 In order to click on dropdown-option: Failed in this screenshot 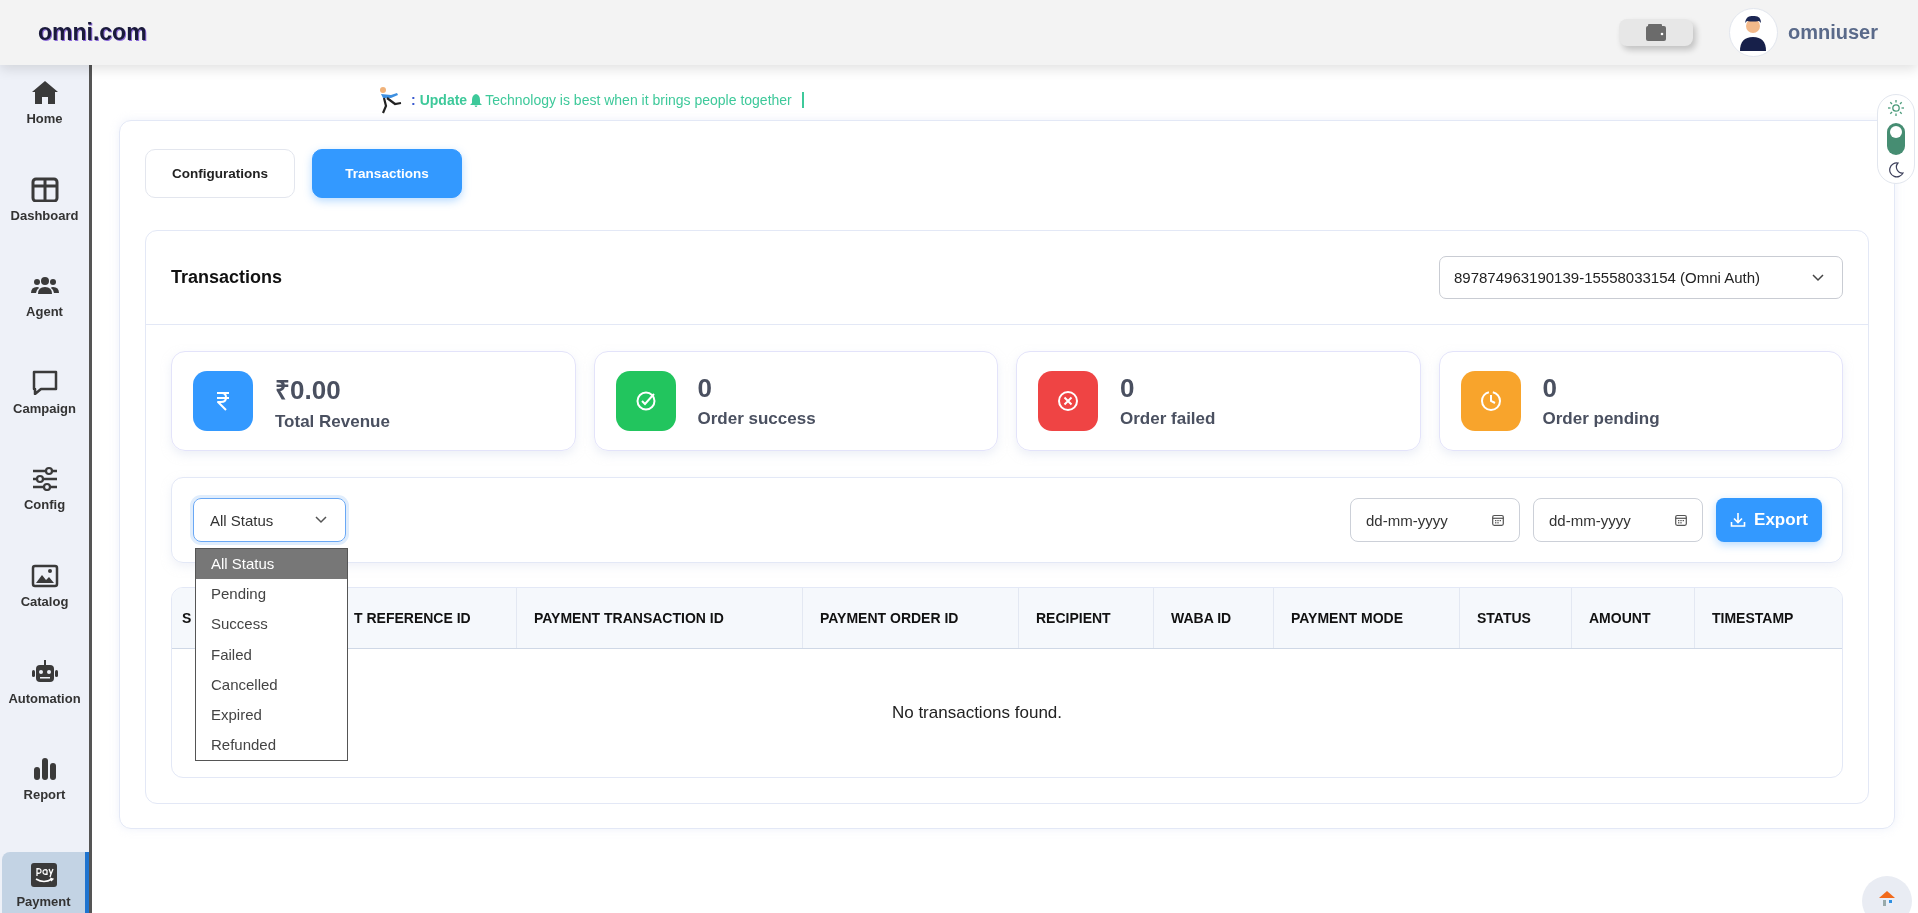, I will do `click(271, 654)`.